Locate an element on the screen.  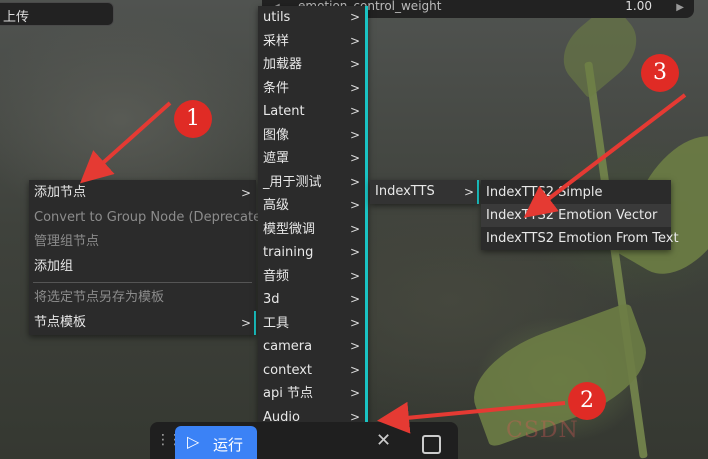
annotation-badge-3: 3 is located at coordinates (660, 73).